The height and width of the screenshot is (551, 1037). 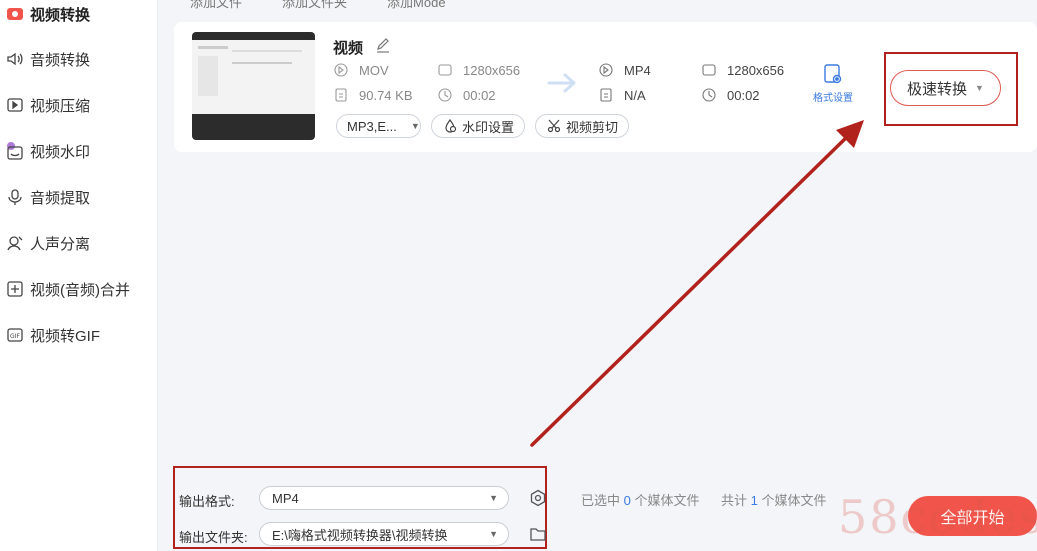 What do you see at coordinates (60, 106) in the screenshot?
I see `sidebar-item-label: 视频压缩` at bounding box center [60, 106].